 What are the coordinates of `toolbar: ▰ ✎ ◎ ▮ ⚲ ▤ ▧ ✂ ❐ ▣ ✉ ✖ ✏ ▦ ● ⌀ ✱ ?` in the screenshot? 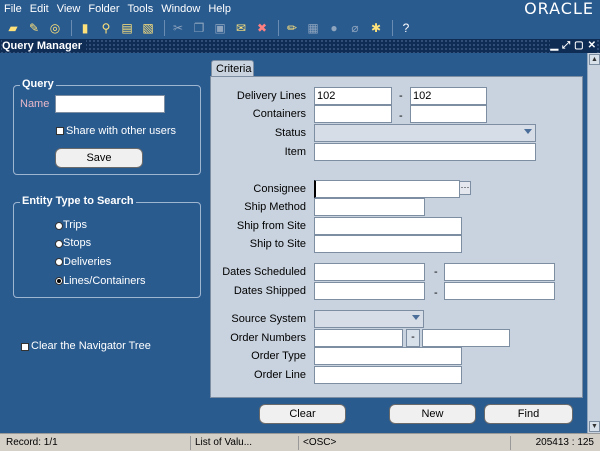 It's located at (300, 28).